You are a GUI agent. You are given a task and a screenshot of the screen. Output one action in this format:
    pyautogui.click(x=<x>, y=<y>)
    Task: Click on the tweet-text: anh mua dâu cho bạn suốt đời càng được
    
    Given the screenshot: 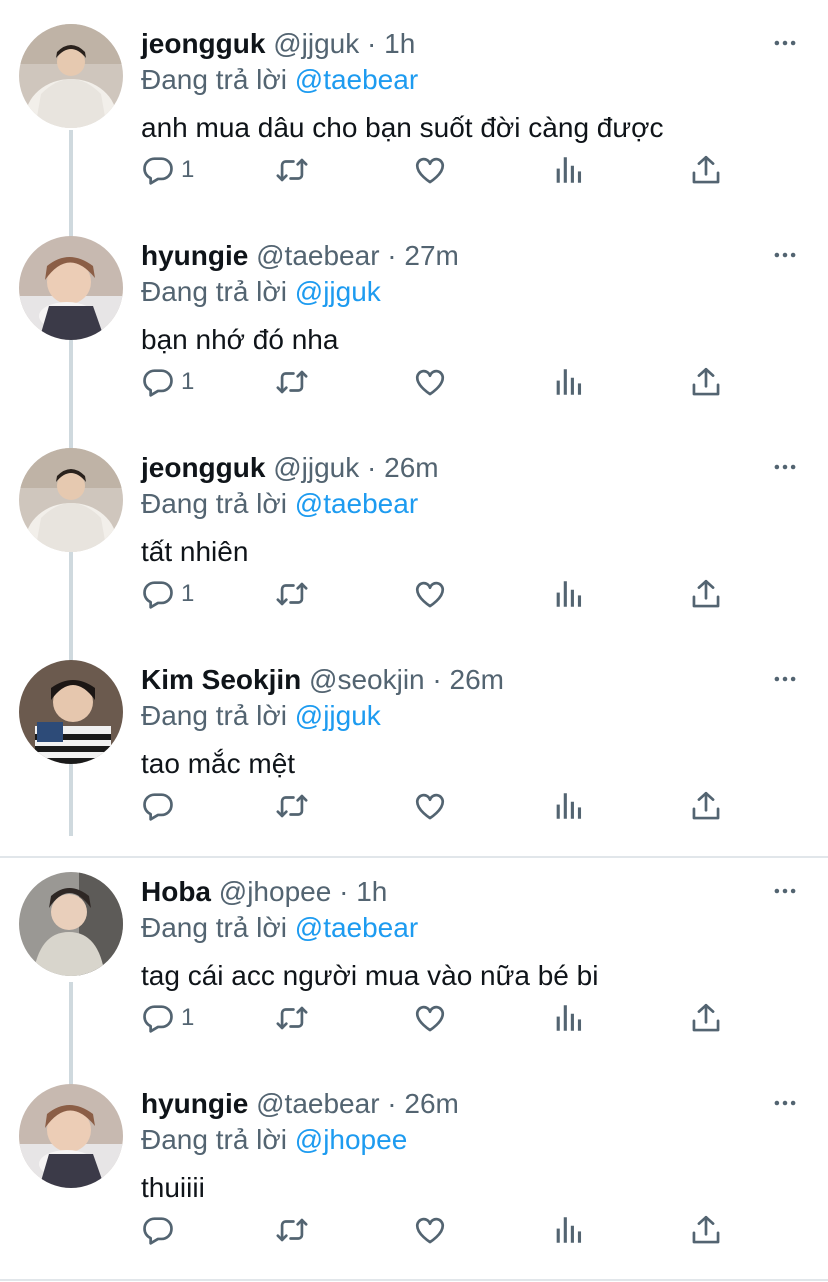 What is the action you would take?
    pyautogui.click(x=402, y=127)
    